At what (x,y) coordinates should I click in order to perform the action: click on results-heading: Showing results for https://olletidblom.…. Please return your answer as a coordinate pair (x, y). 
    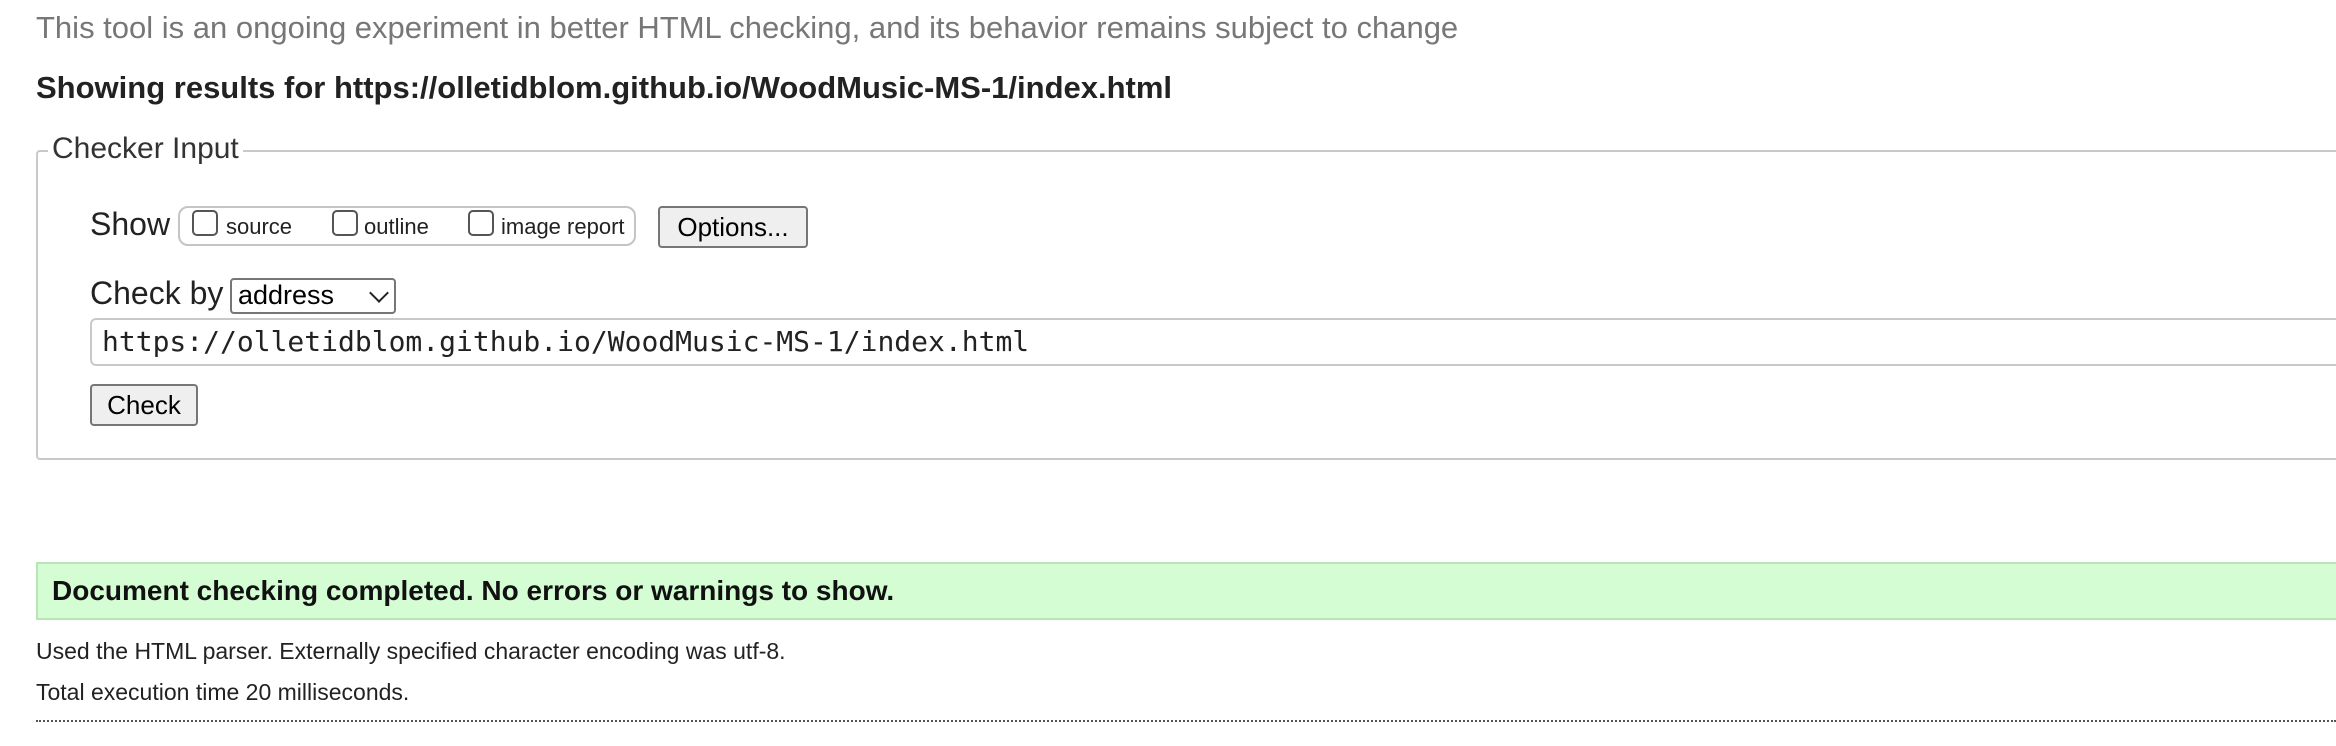
    Looking at the image, I should click on (604, 87).